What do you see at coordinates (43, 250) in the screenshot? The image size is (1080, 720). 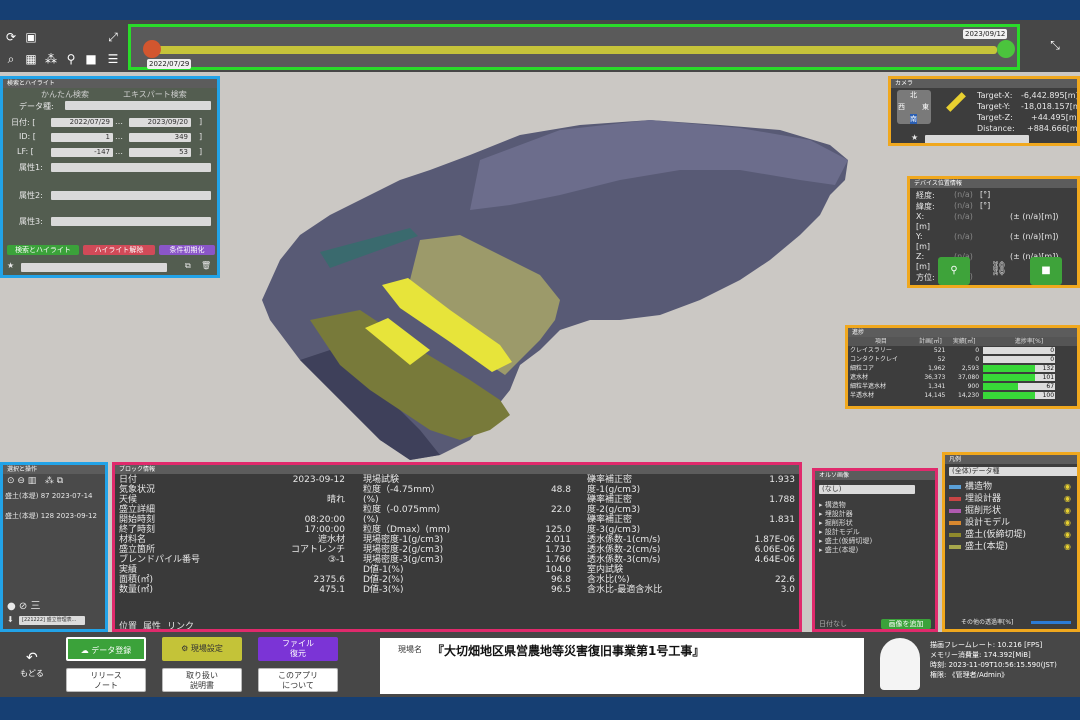 I see `search-highlight-button: 検索とハイライト` at bounding box center [43, 250].